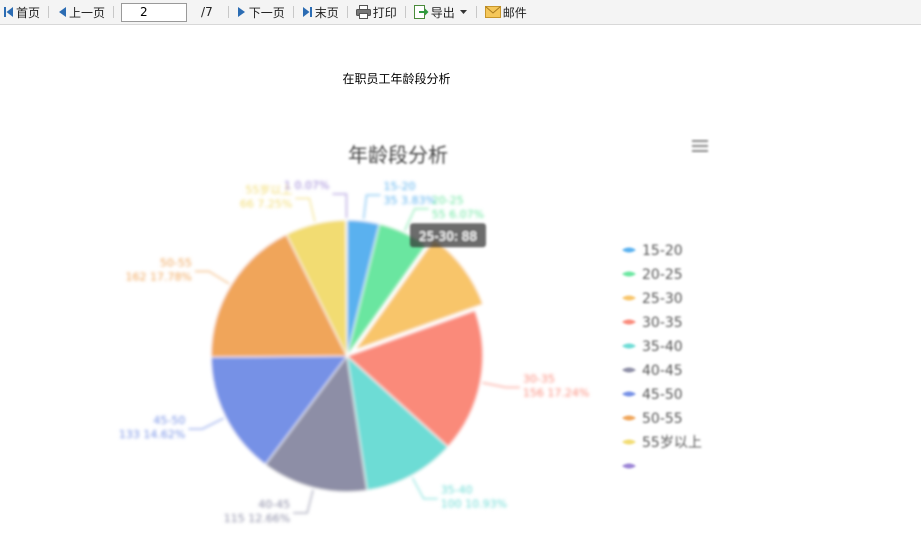 The image size is (921, 548). I want to click on first-page-label: 首页, so click(28, 12).